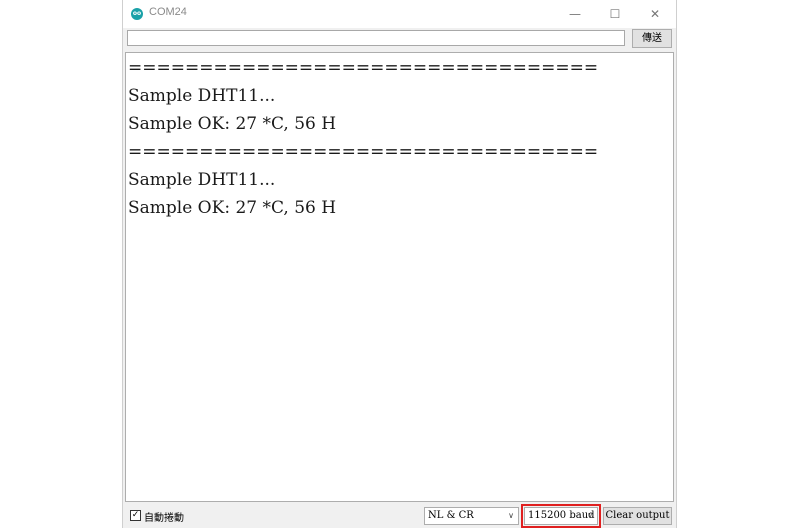 Image resolution: width=800 pixels, height=528 pixels. I want to click on baud-rate-select: 115200 baud ∨, so click(561, 516).